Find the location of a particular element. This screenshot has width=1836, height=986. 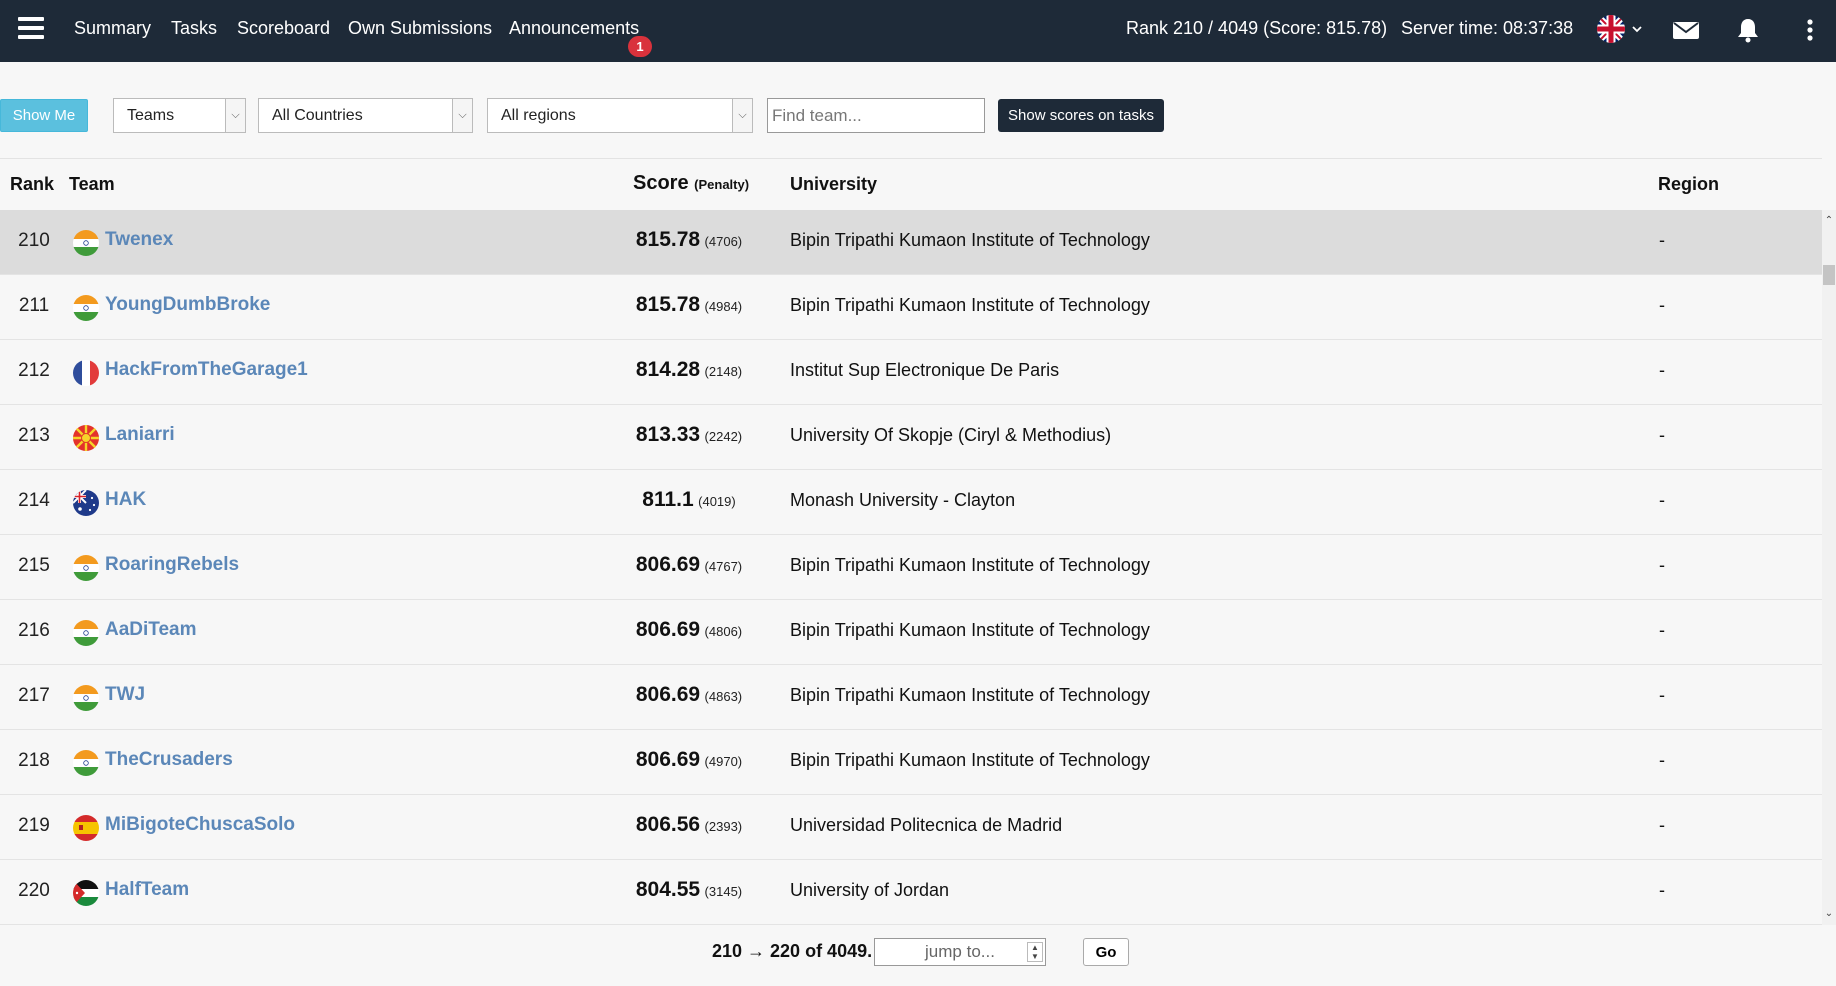

row-score: 813.33 (2242) is located at coordinates (689, 435).